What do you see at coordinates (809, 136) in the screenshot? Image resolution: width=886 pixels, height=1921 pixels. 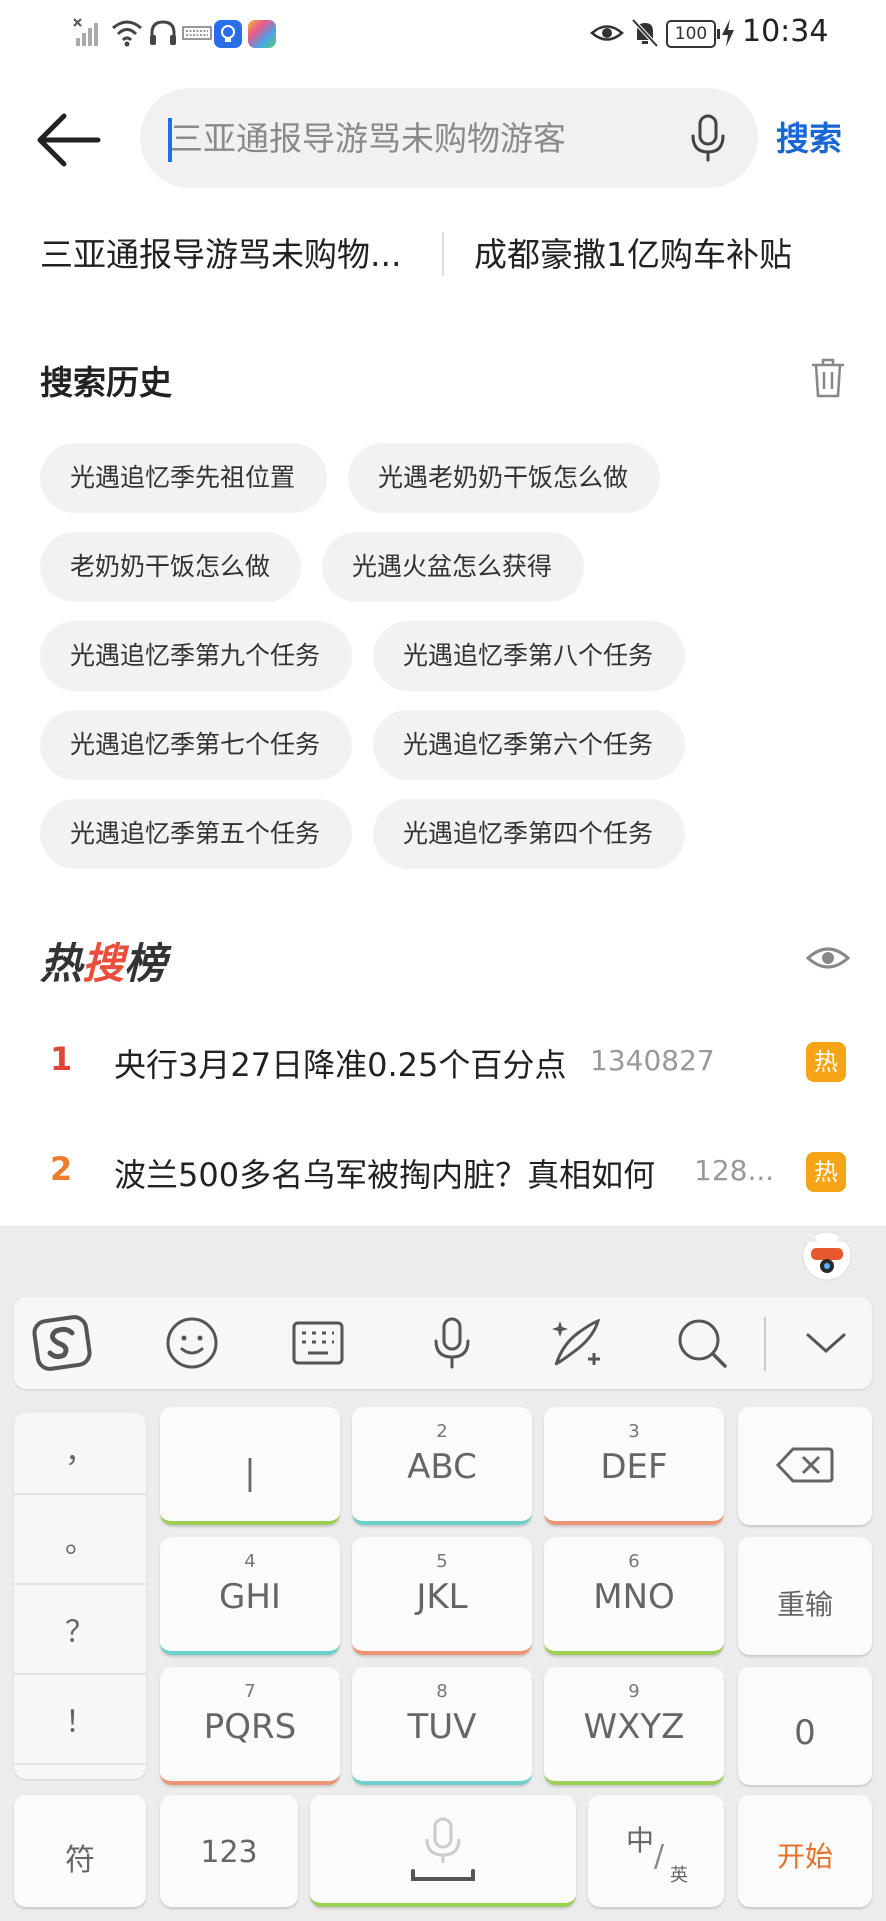 I see `search-button: 搜索` at bounding box center [809, 136].